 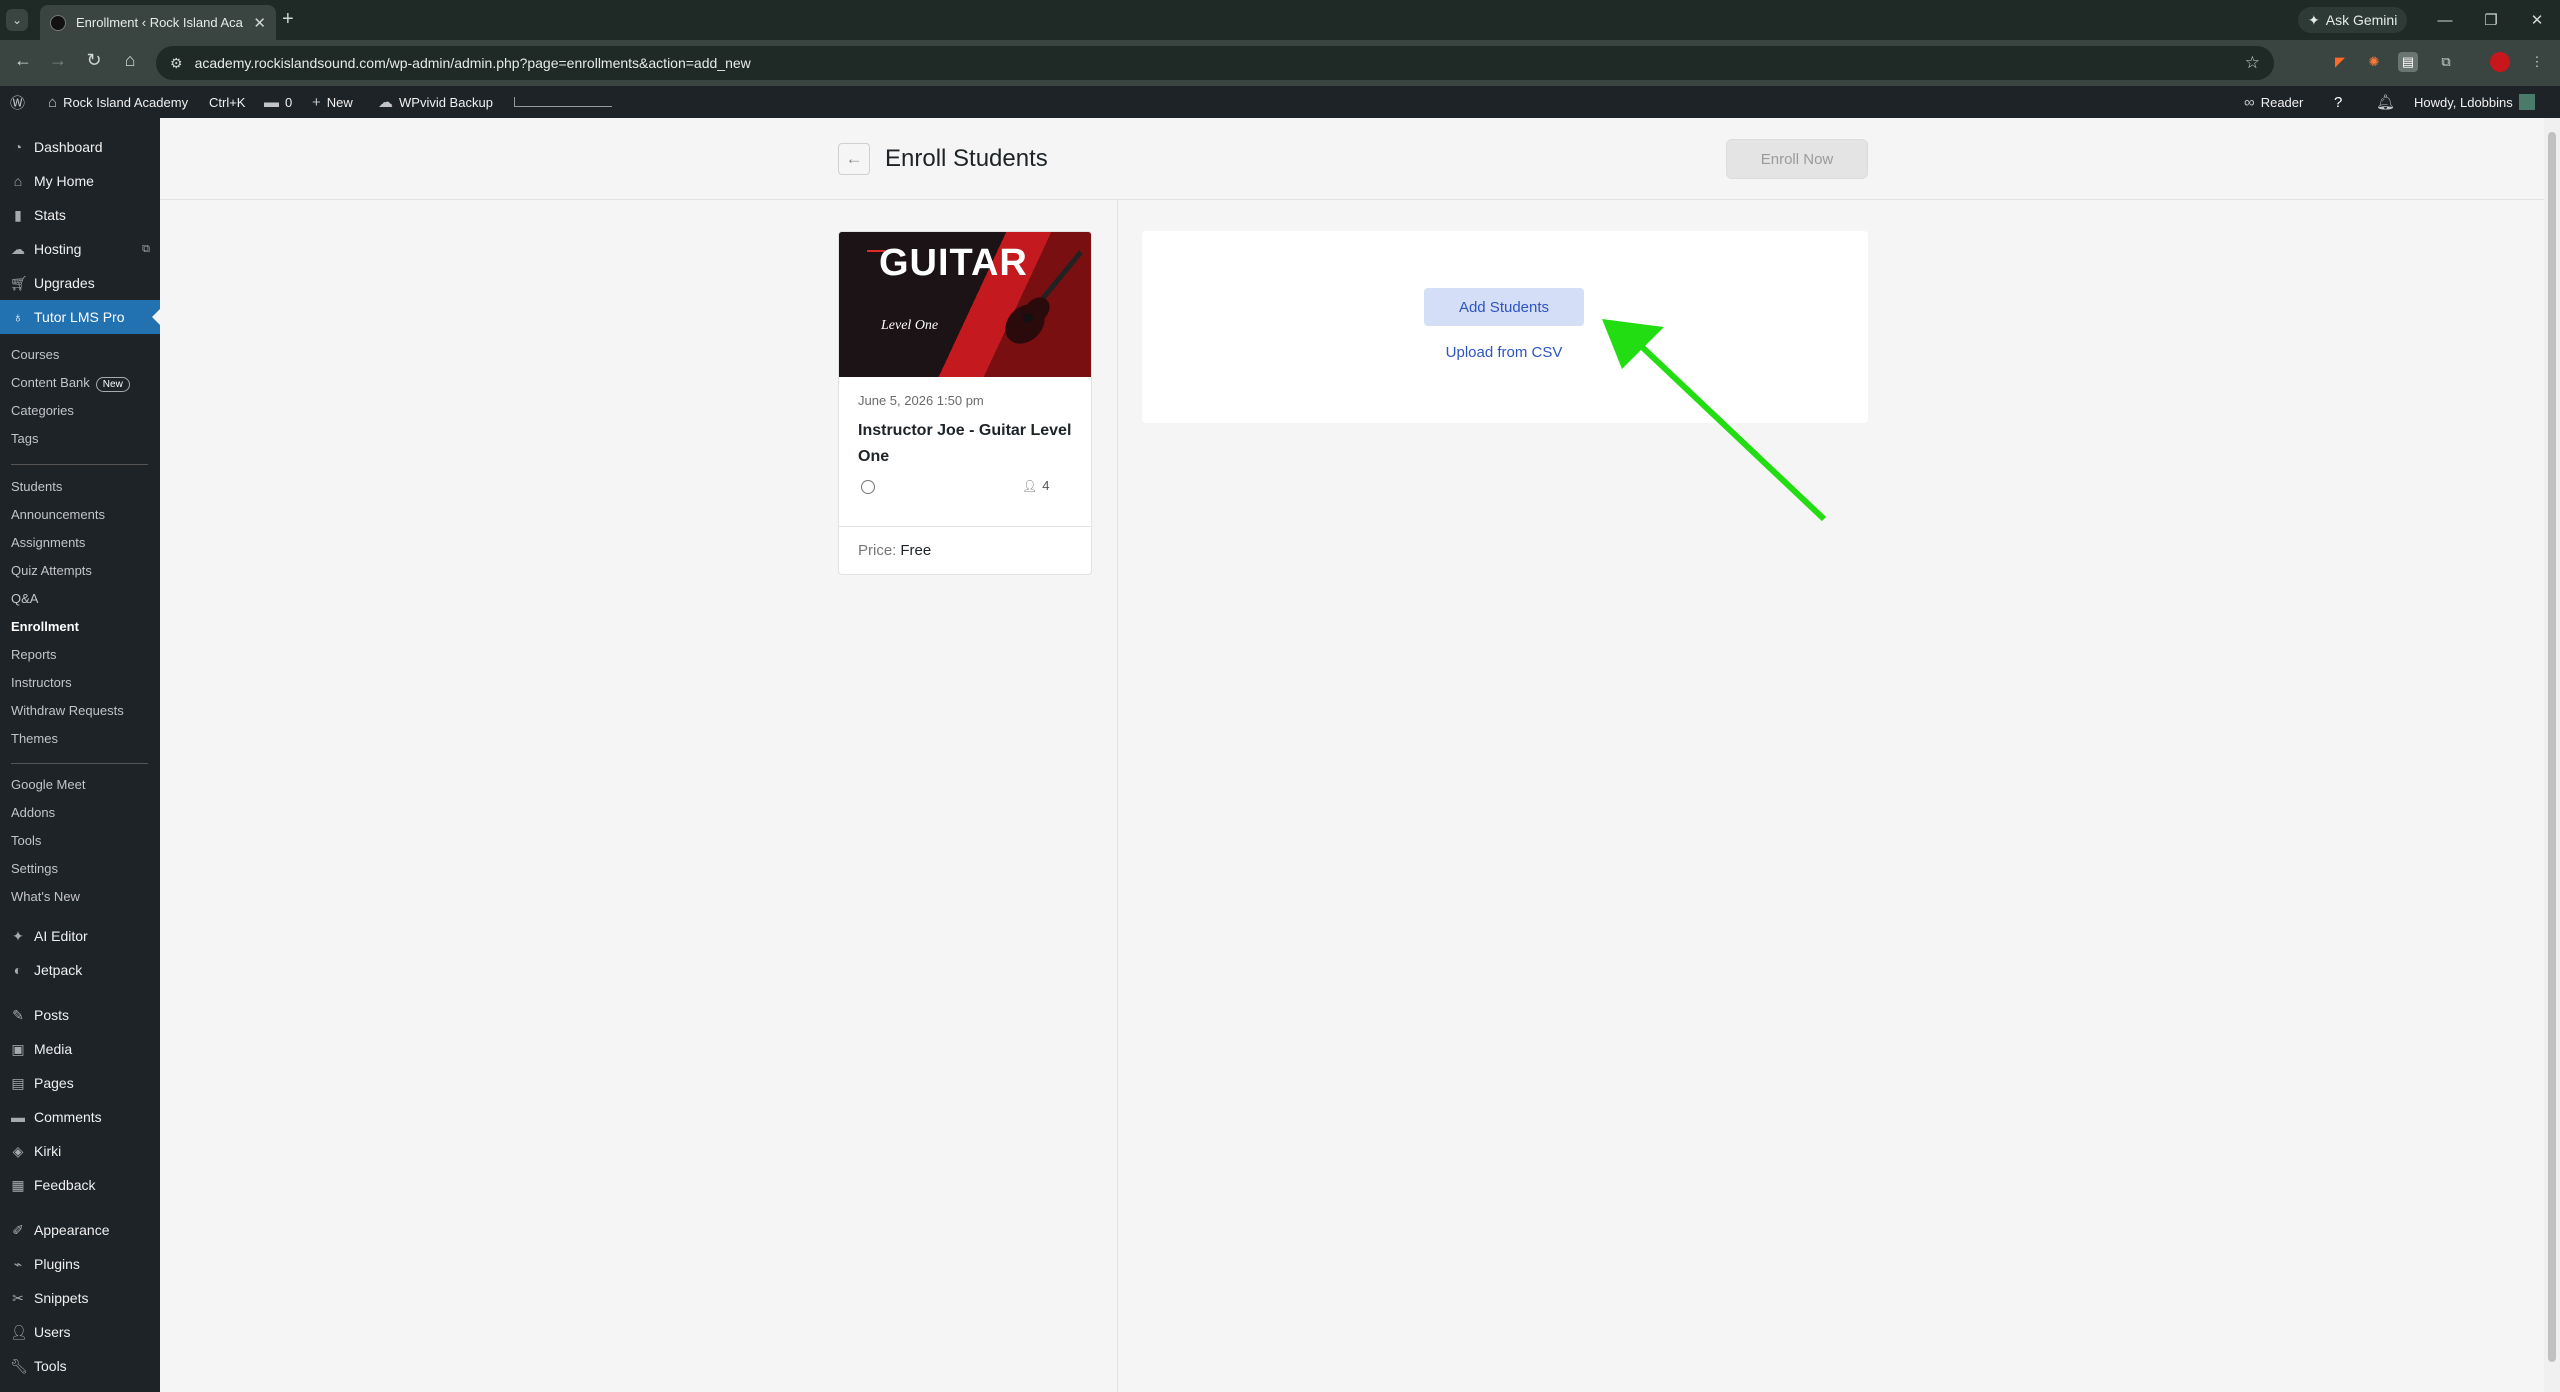 What do you see at coordinates (2537, 20) in the screenshot?
I see `close-window-button: ✕` at bounding box center [2537, 20].